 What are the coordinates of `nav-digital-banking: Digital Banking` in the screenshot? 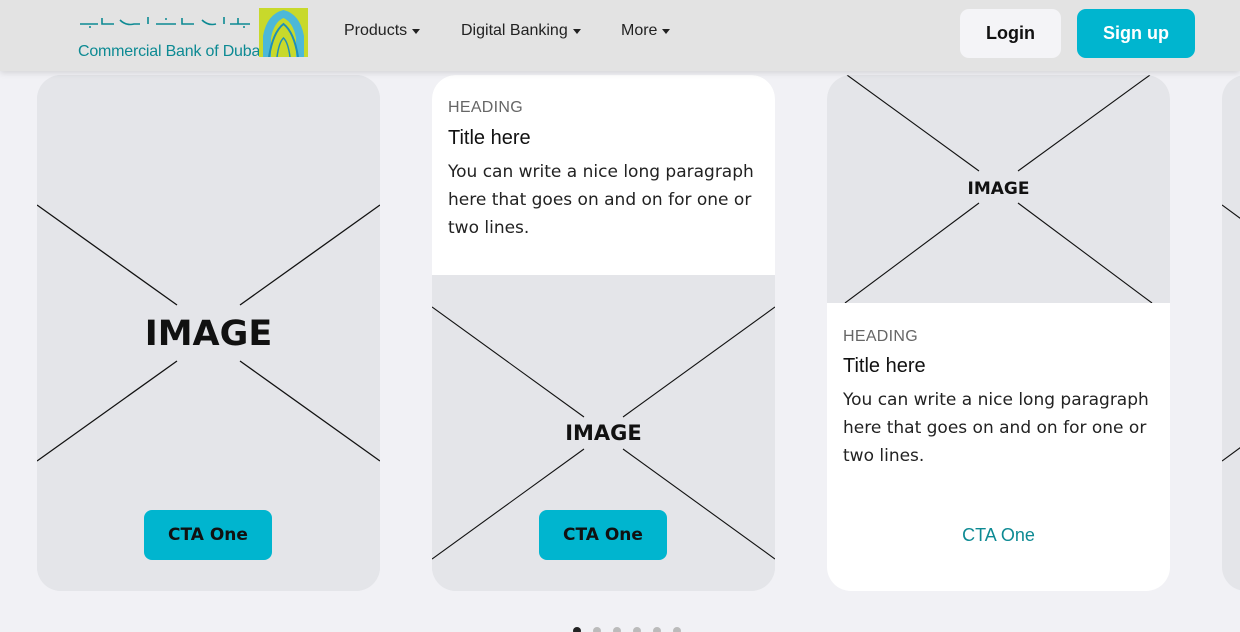 It's located at (521, 31).